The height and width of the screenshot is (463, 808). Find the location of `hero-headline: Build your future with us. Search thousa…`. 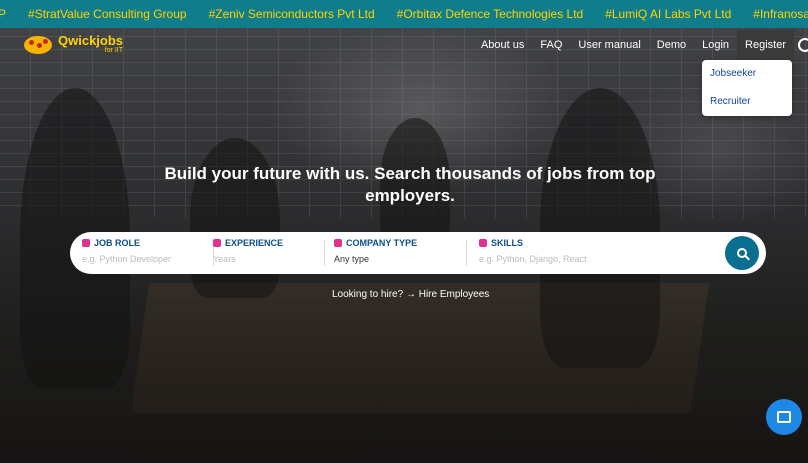

hero-headline: Build your future with us. Search thousa… is located at coordinates (410, 184).